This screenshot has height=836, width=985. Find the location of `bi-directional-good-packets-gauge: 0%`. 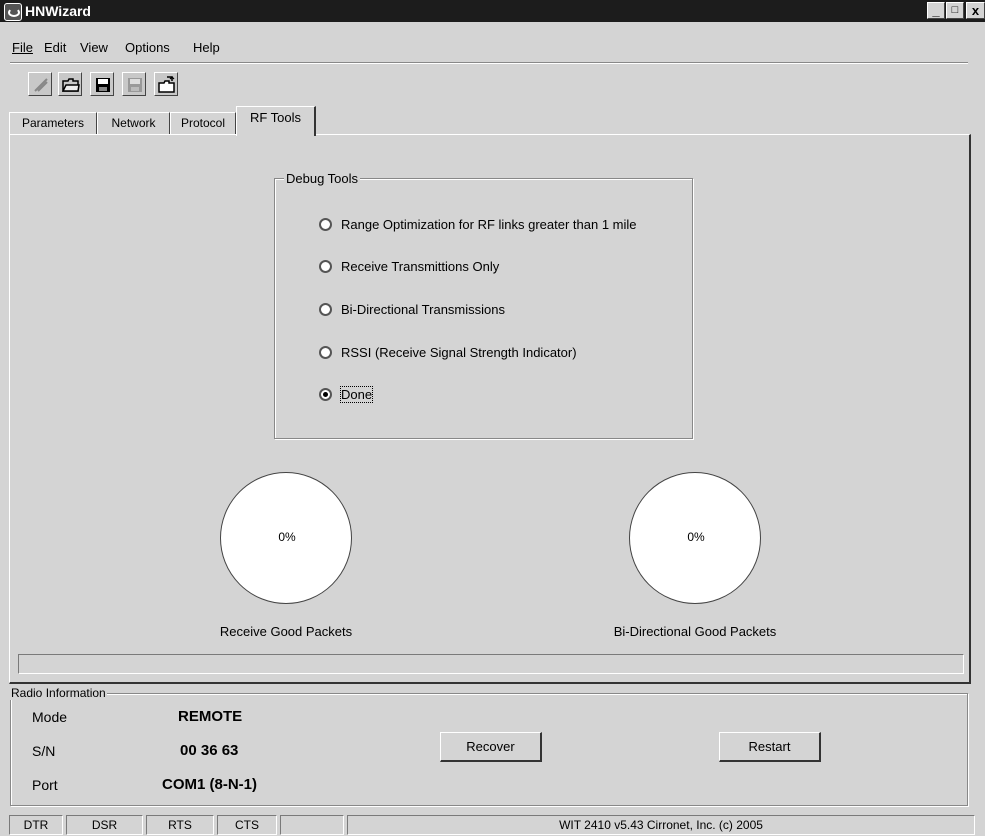

bi-directional-good-packets-gauge: 0% is located at coordinates (695, 538).